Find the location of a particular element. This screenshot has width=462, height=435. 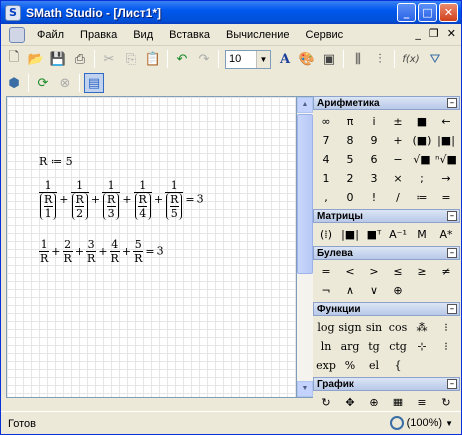

arithmetic-button: 7 is located at coordinates (326, 140).